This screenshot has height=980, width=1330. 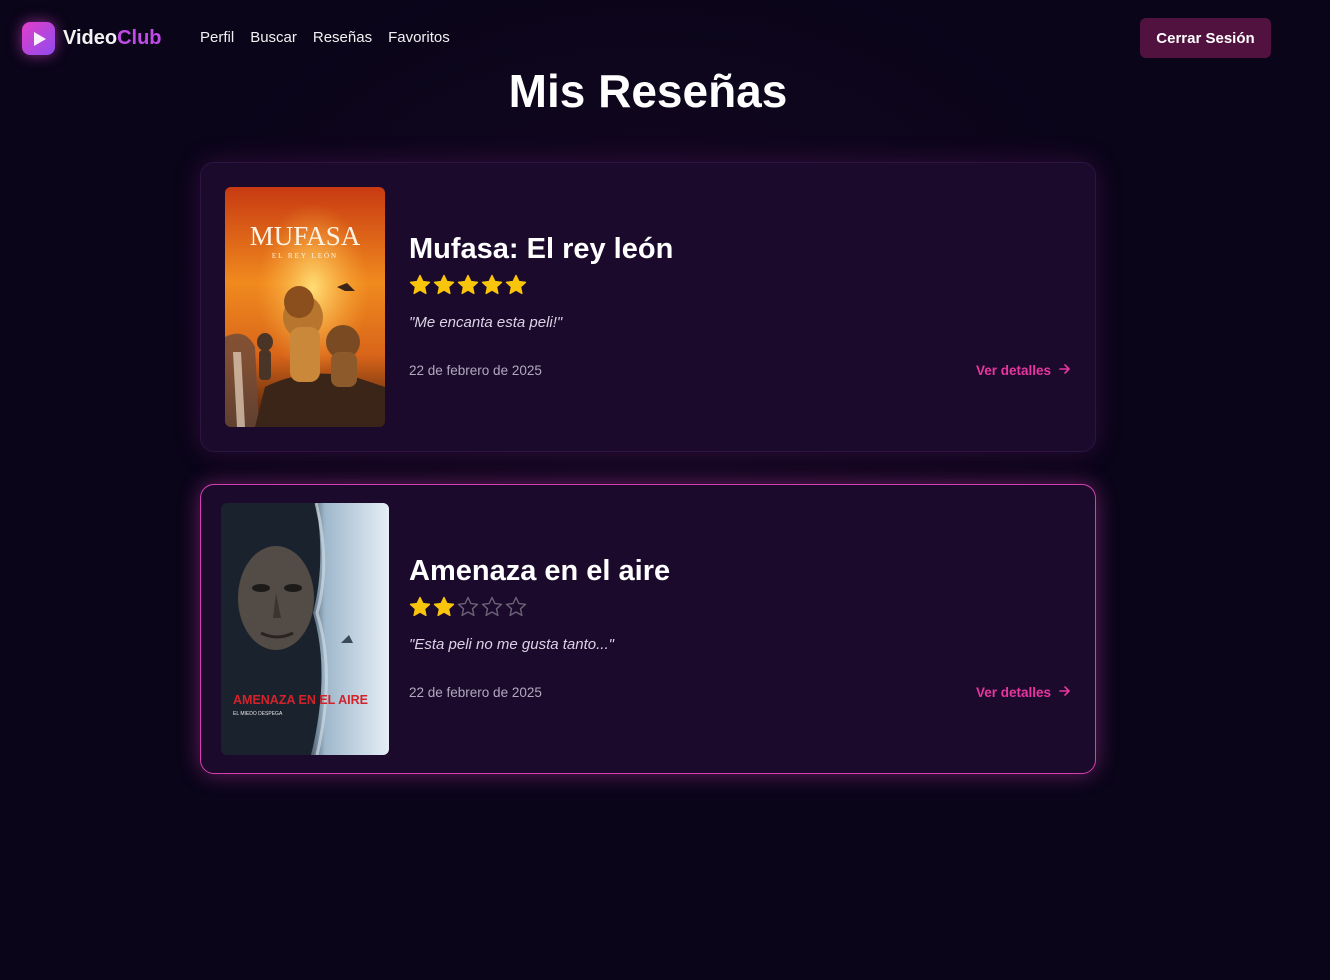 I want to click on movie-poster: MUFASA EL REY LEÓN, so click(x=305, y=307).